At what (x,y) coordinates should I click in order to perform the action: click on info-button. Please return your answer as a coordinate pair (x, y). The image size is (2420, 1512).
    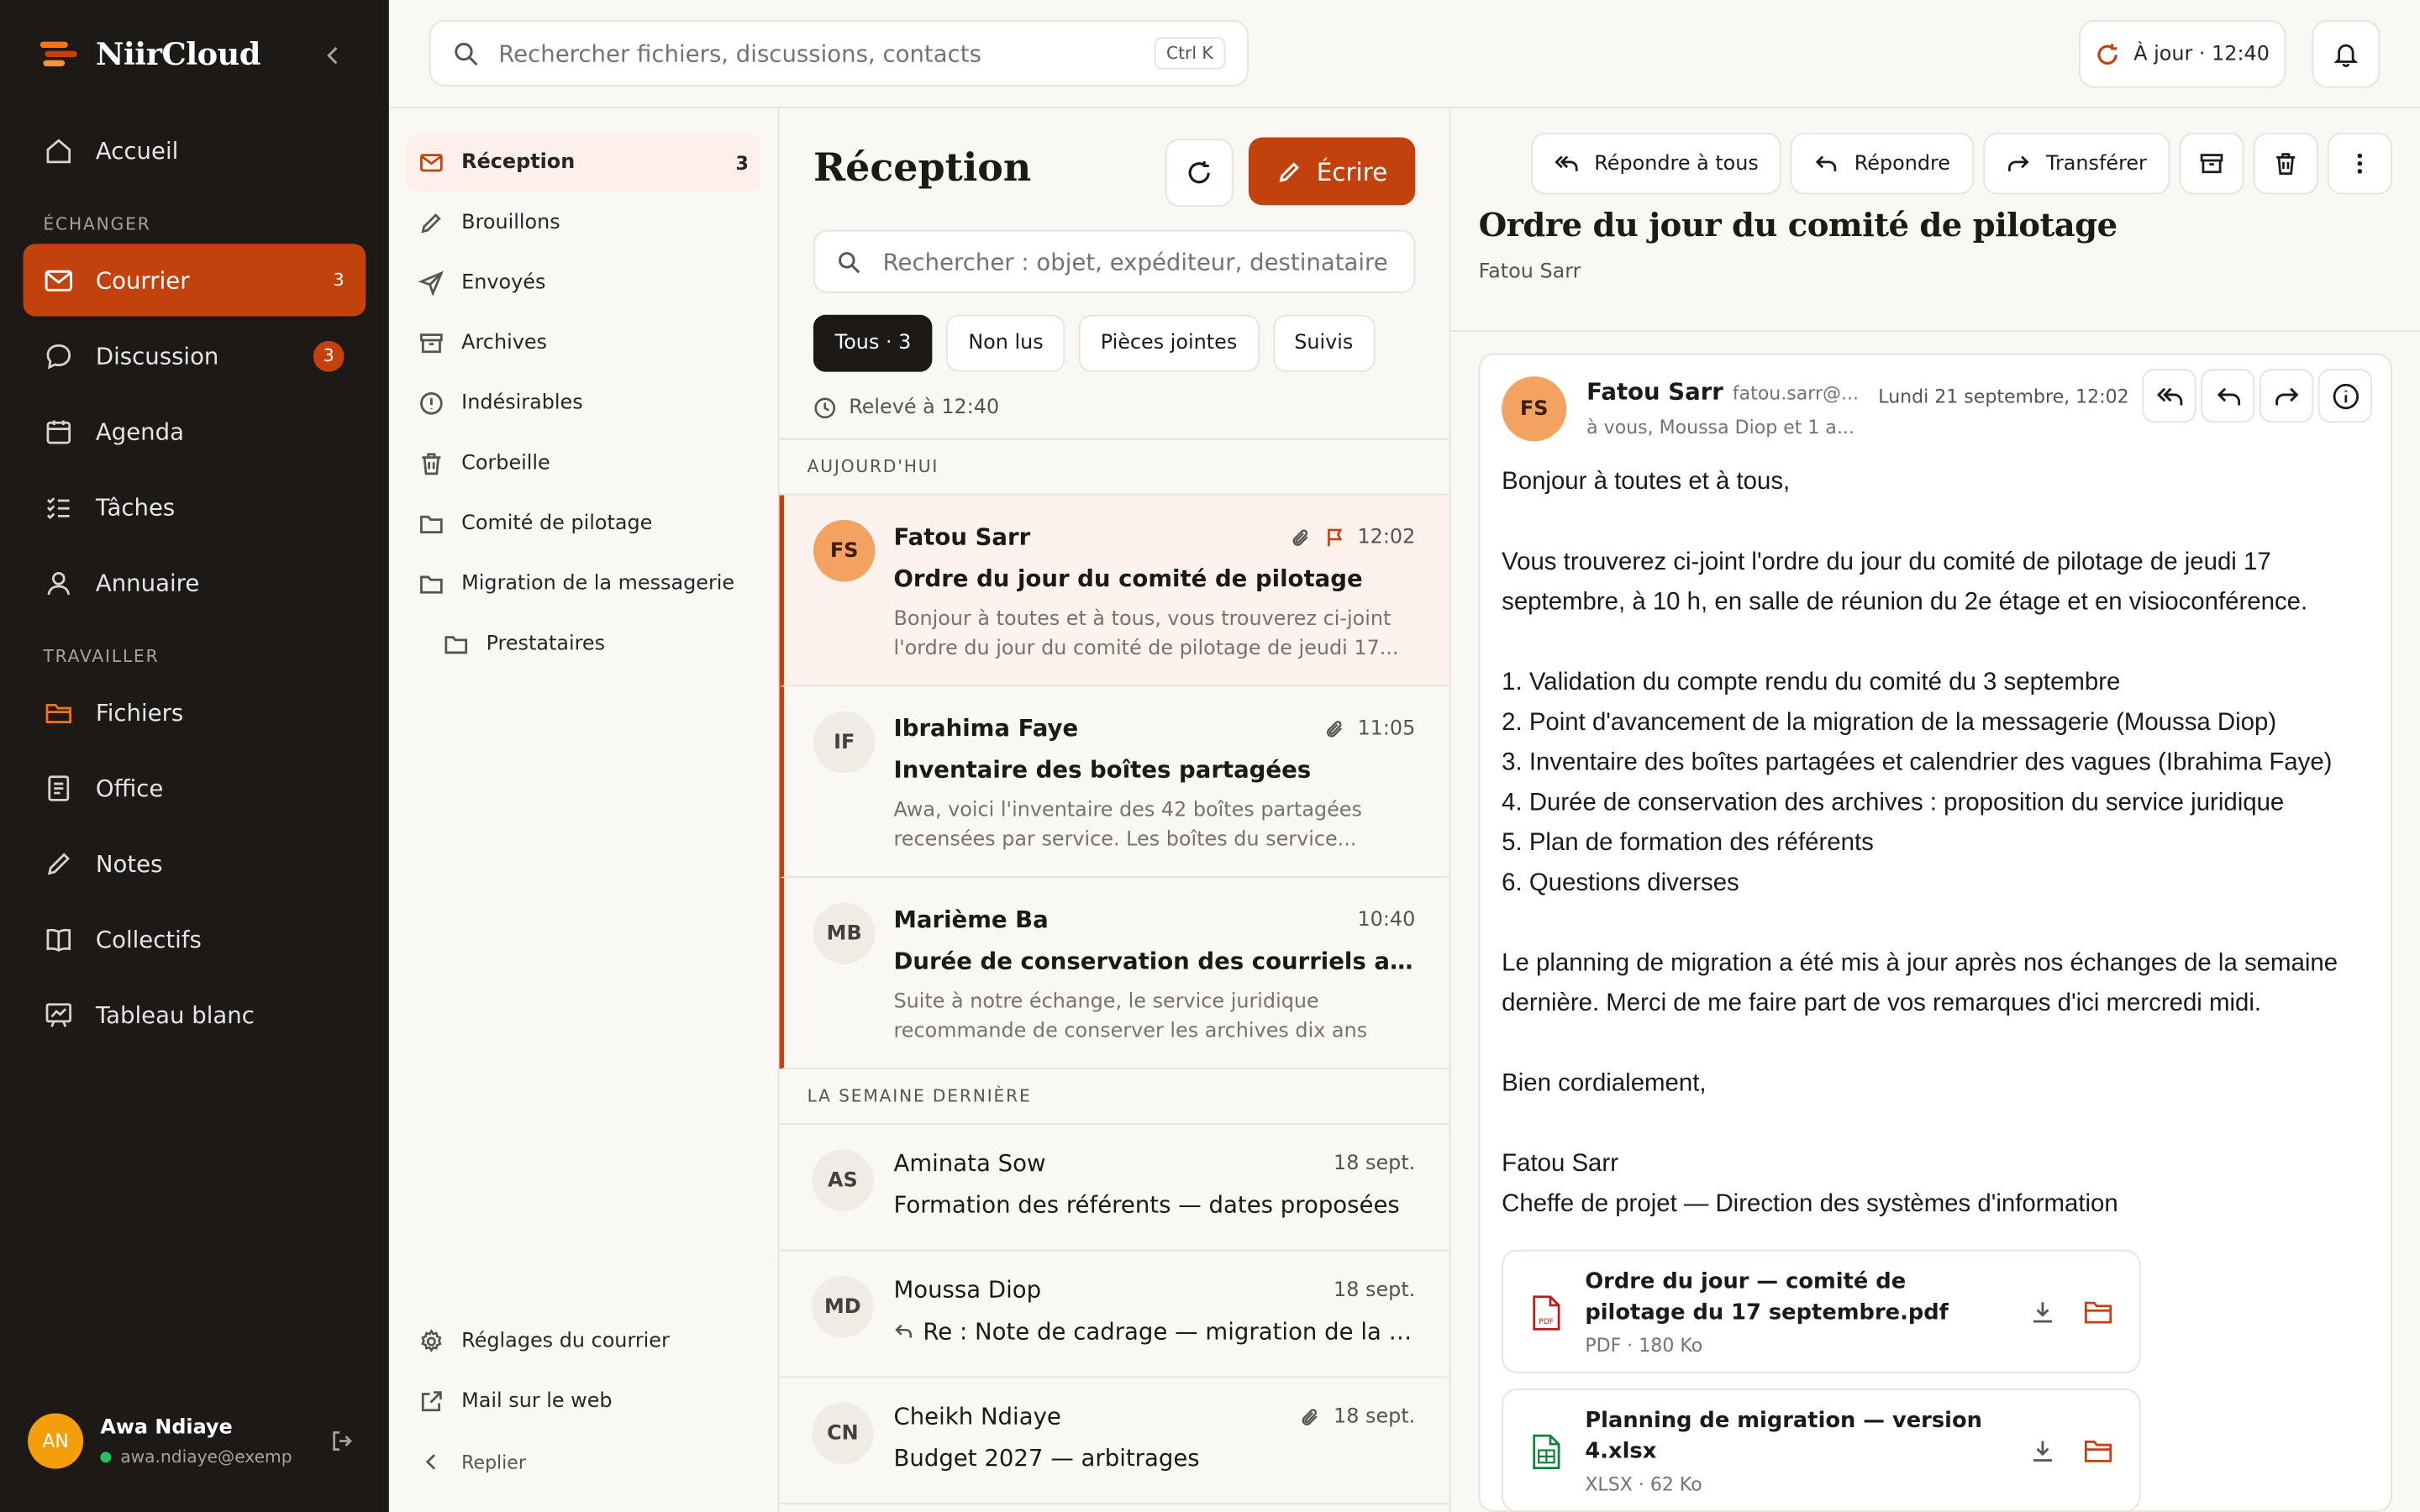
    Looking at the image, I should click on (2345, 395).